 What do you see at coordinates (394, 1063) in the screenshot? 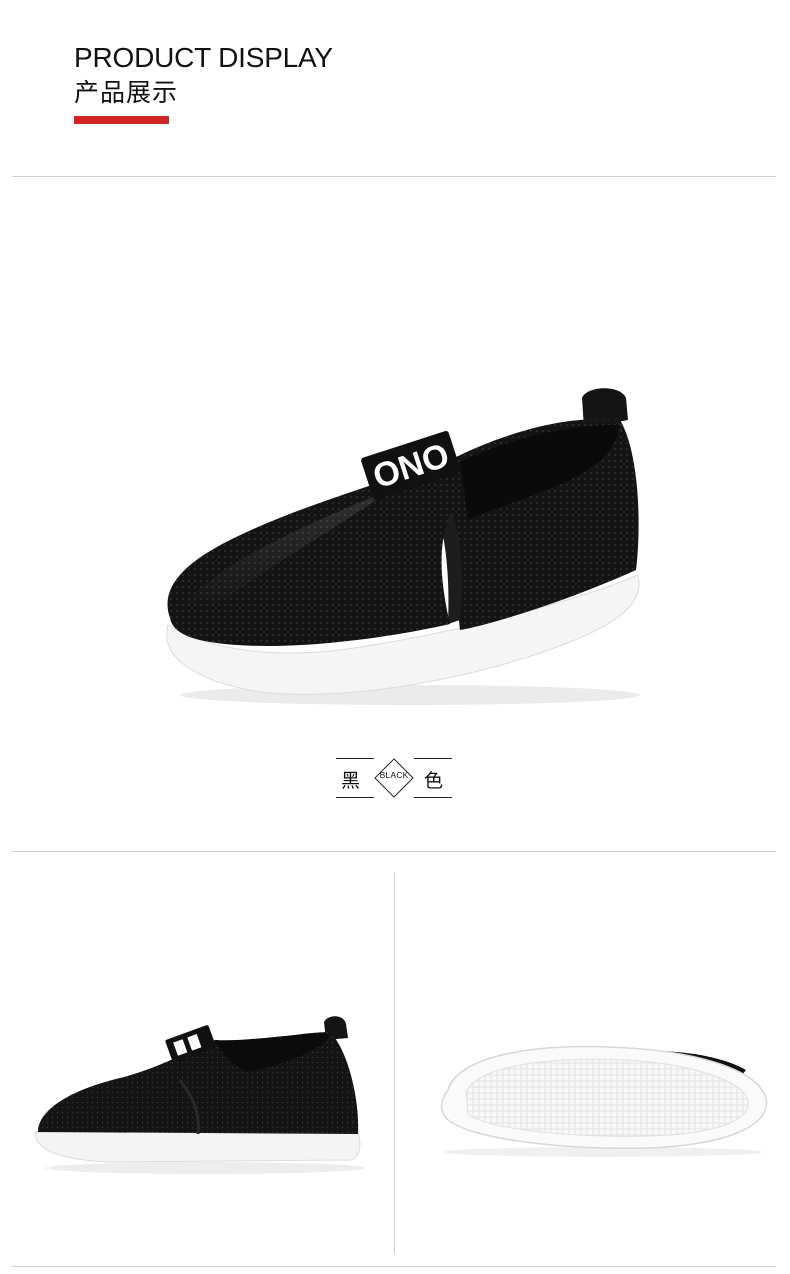
I see `vertical-divider` at bounding box center [394, 1063].